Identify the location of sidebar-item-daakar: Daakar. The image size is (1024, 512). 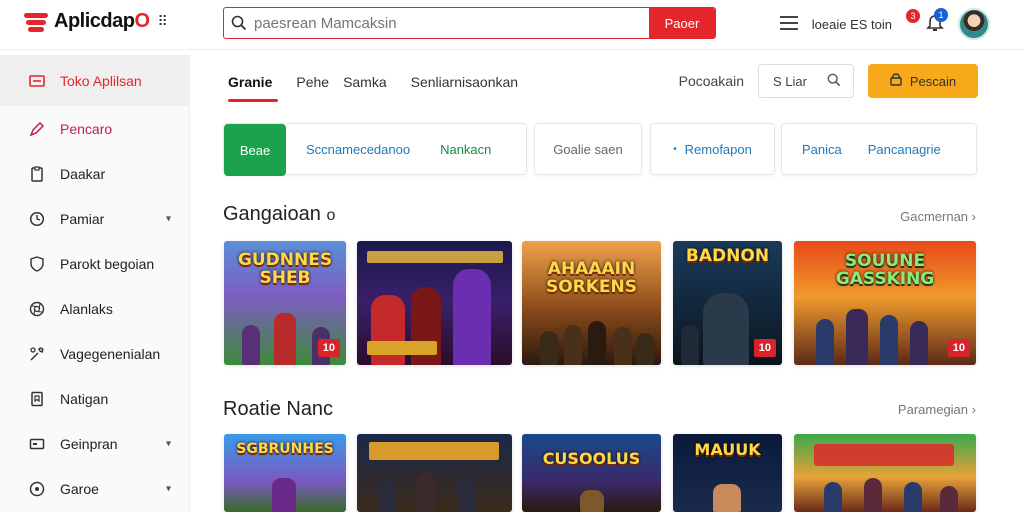
(94, 173).